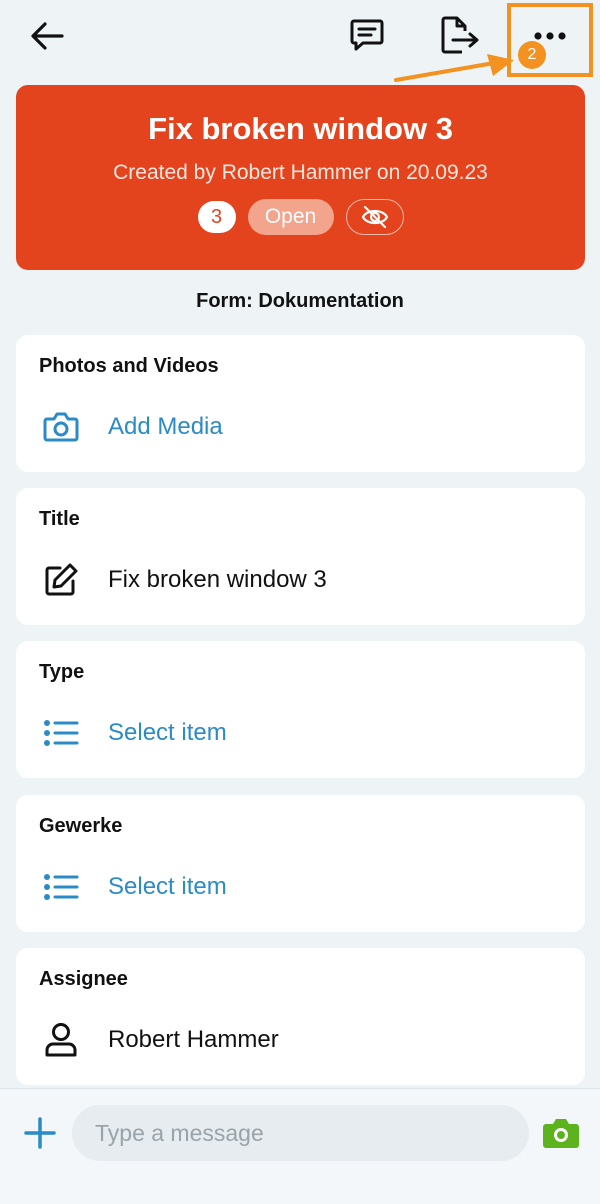 The image size is (600, 1204). Describe the element at coordinates (193, 1039) in the screenshot. I see `assignee-value: Robert Hammer` at that location.